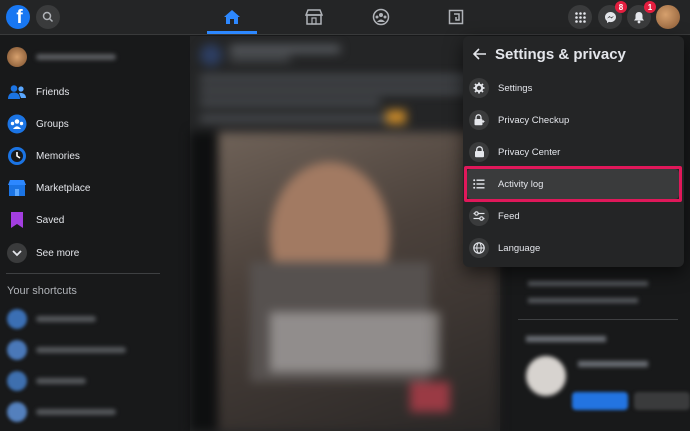 The height and width of the screenshot is (431, 690). I want to click on menu-item-label: Language, so click(519, 248).